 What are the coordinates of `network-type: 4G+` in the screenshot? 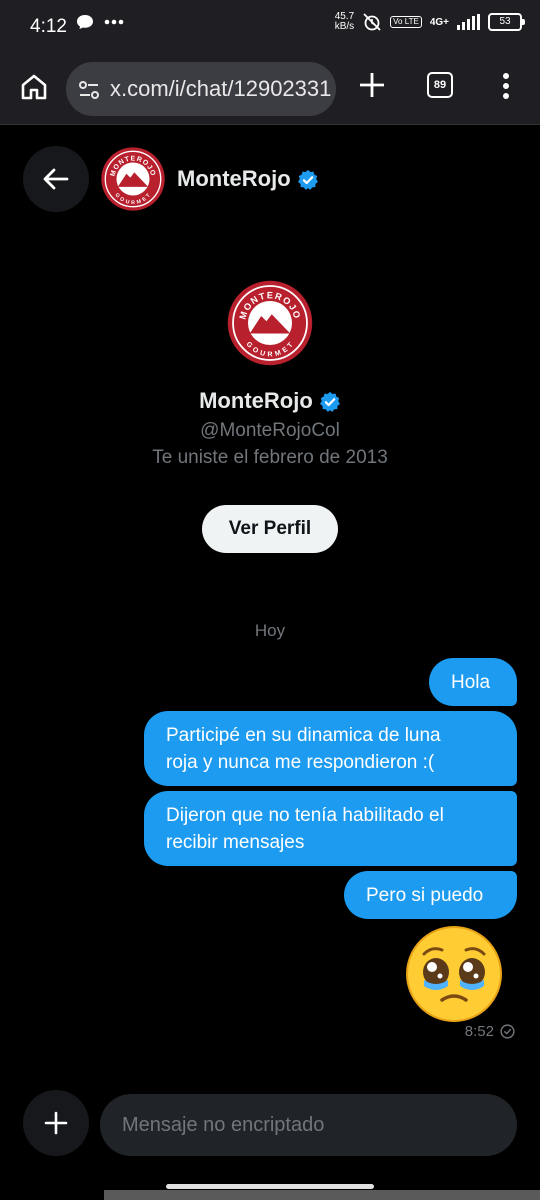 It's located at (439, 22).